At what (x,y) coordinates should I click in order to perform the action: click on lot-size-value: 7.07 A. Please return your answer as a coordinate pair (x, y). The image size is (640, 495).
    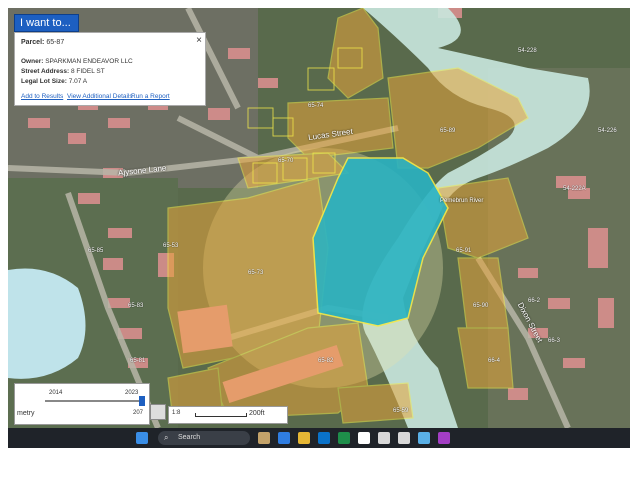
    Looking at the image, I should click on (78, 81).